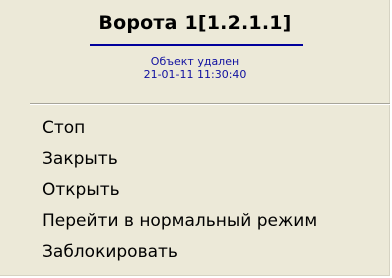  I want to click on menu-item-label: Стоп, so click(64, 128).